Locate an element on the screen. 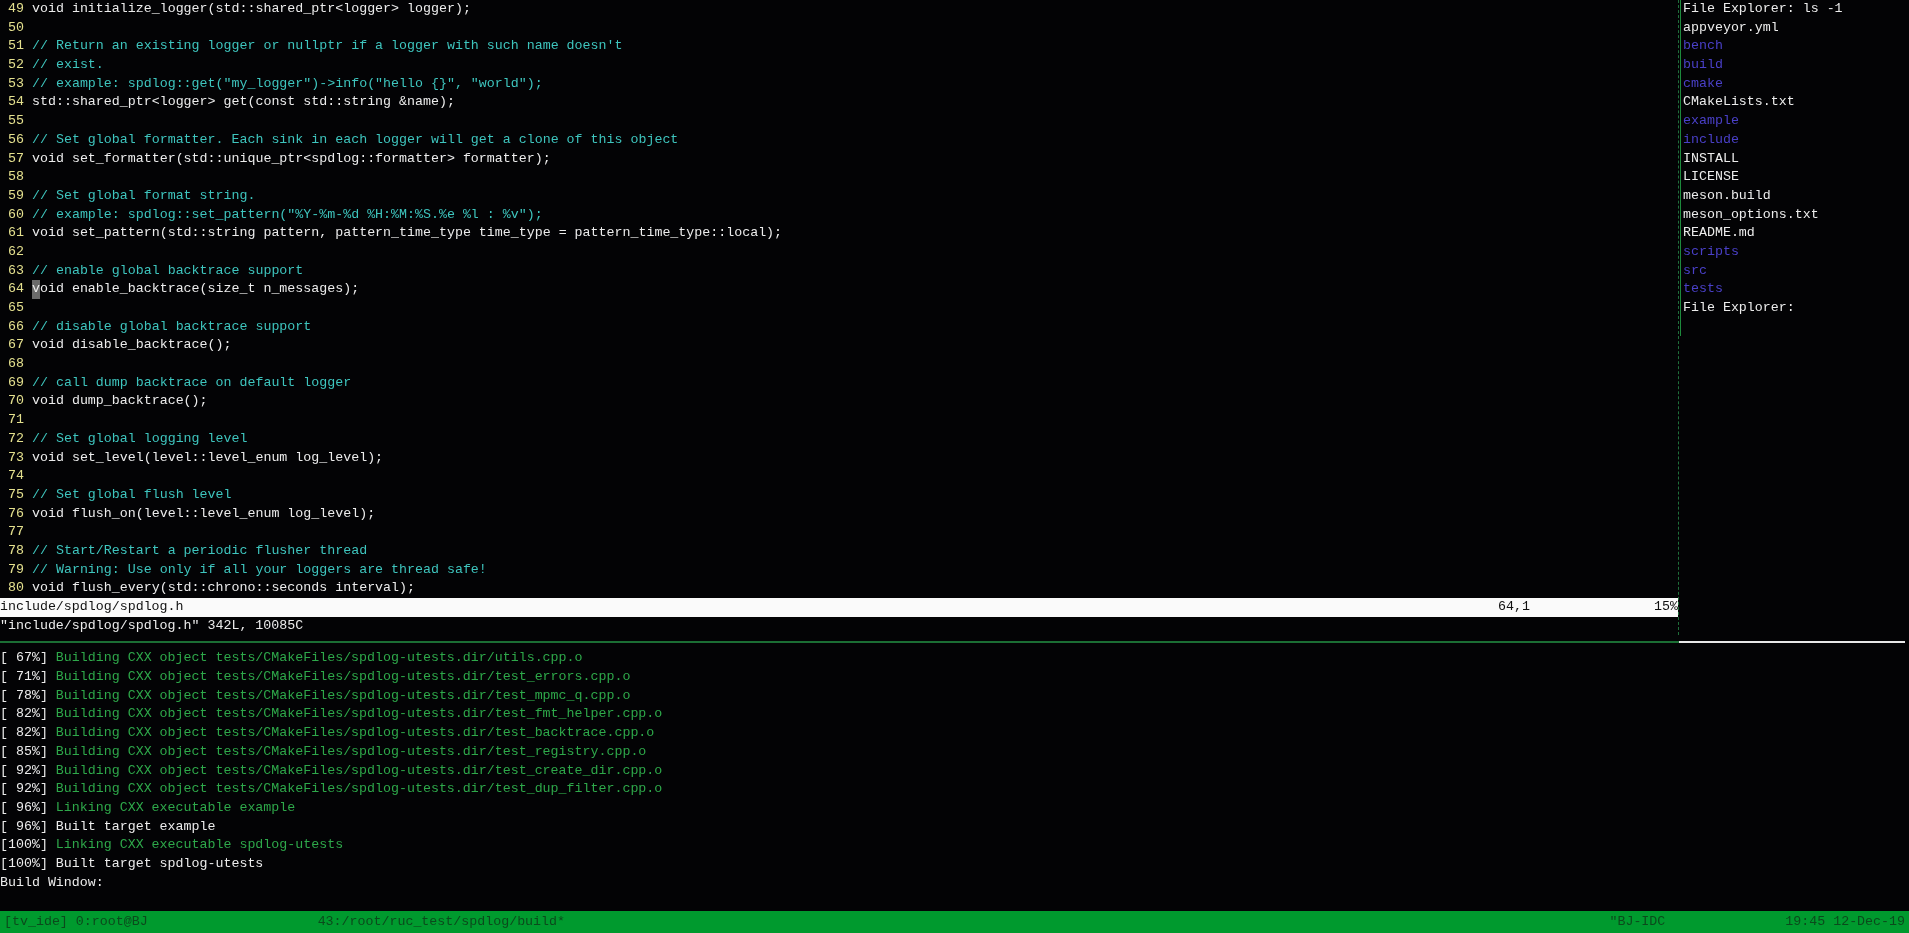 The image size is (1909, 933). code-comment: // enable global backtrace support is located at coordinates (168, 270).